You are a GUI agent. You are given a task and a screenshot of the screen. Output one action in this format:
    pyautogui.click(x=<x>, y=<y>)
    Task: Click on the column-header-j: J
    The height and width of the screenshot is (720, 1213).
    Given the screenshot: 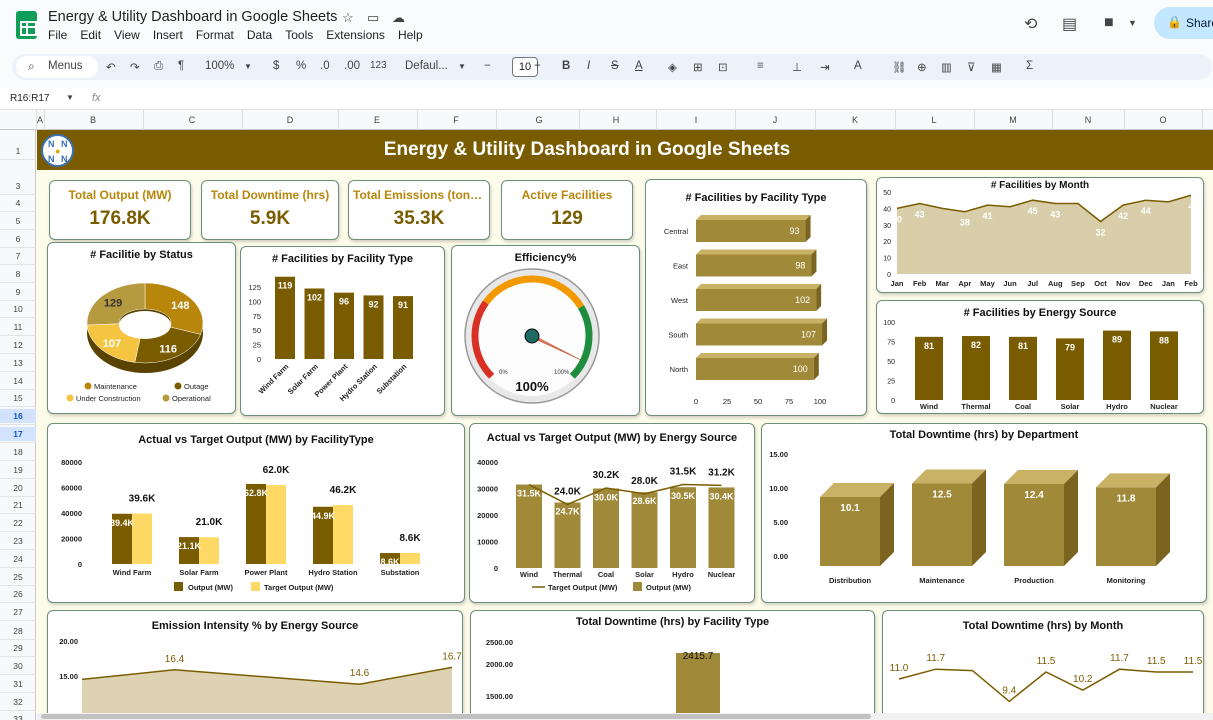 What is the action you would take?
    pyautogui.click(x=775, y=120)
    